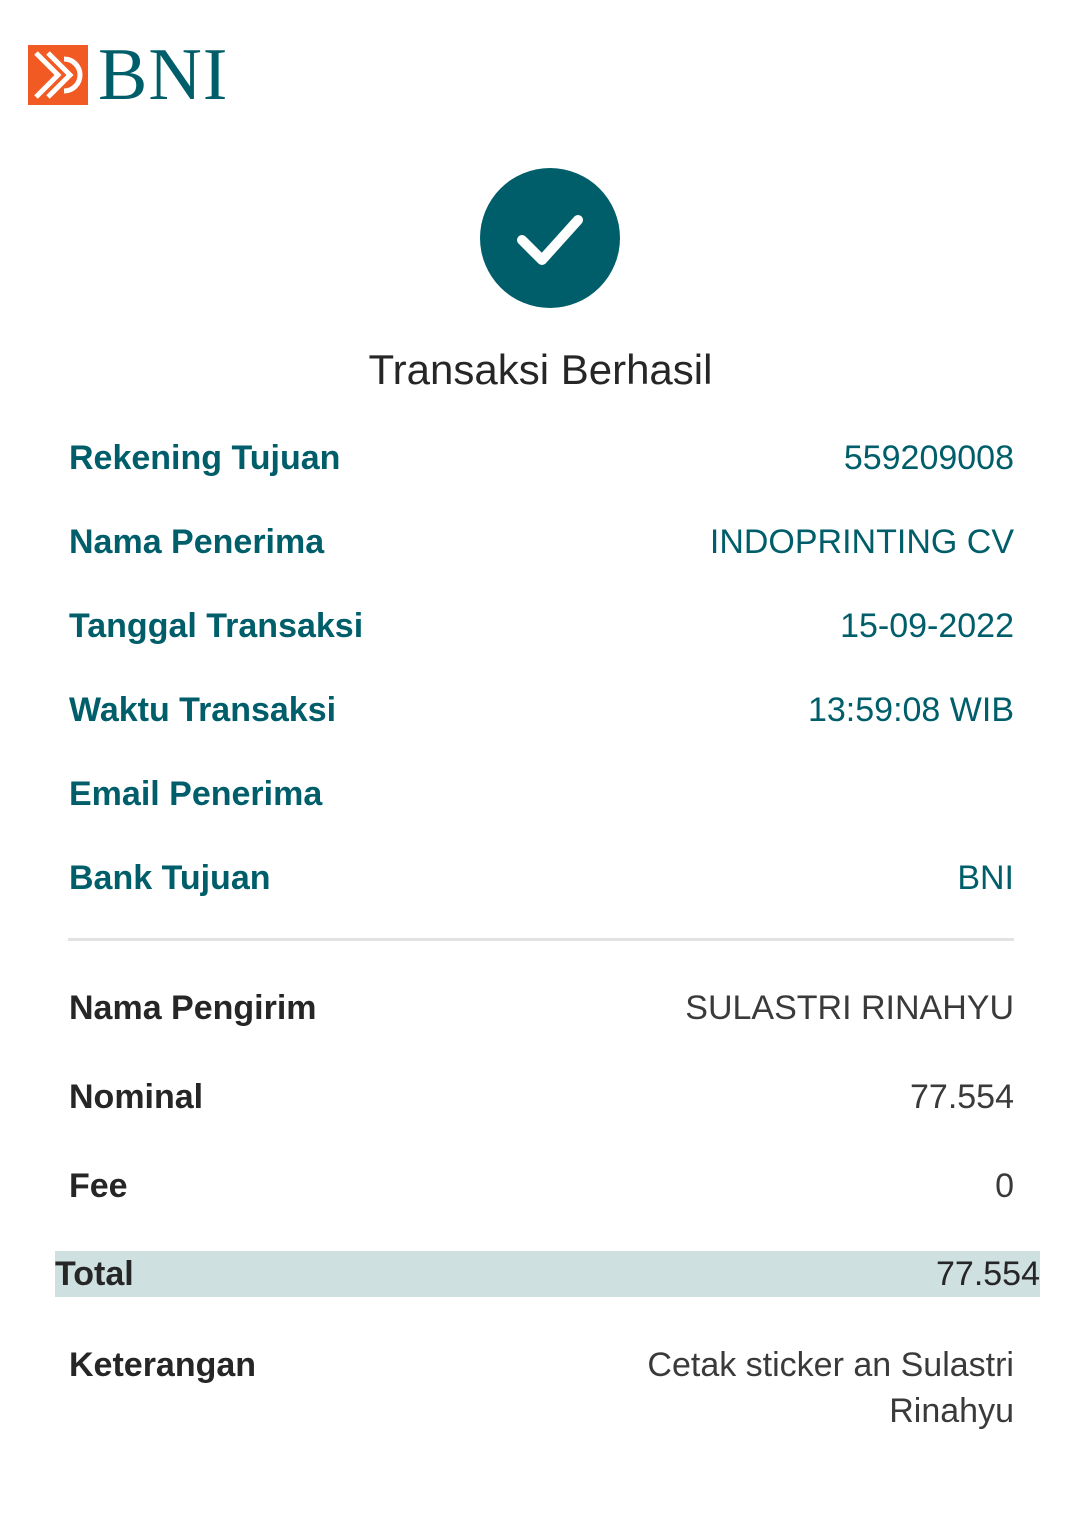 This screenshot has height=1519, width=1081. I want to click on detail-value: 77.554, so click(962, 1097).